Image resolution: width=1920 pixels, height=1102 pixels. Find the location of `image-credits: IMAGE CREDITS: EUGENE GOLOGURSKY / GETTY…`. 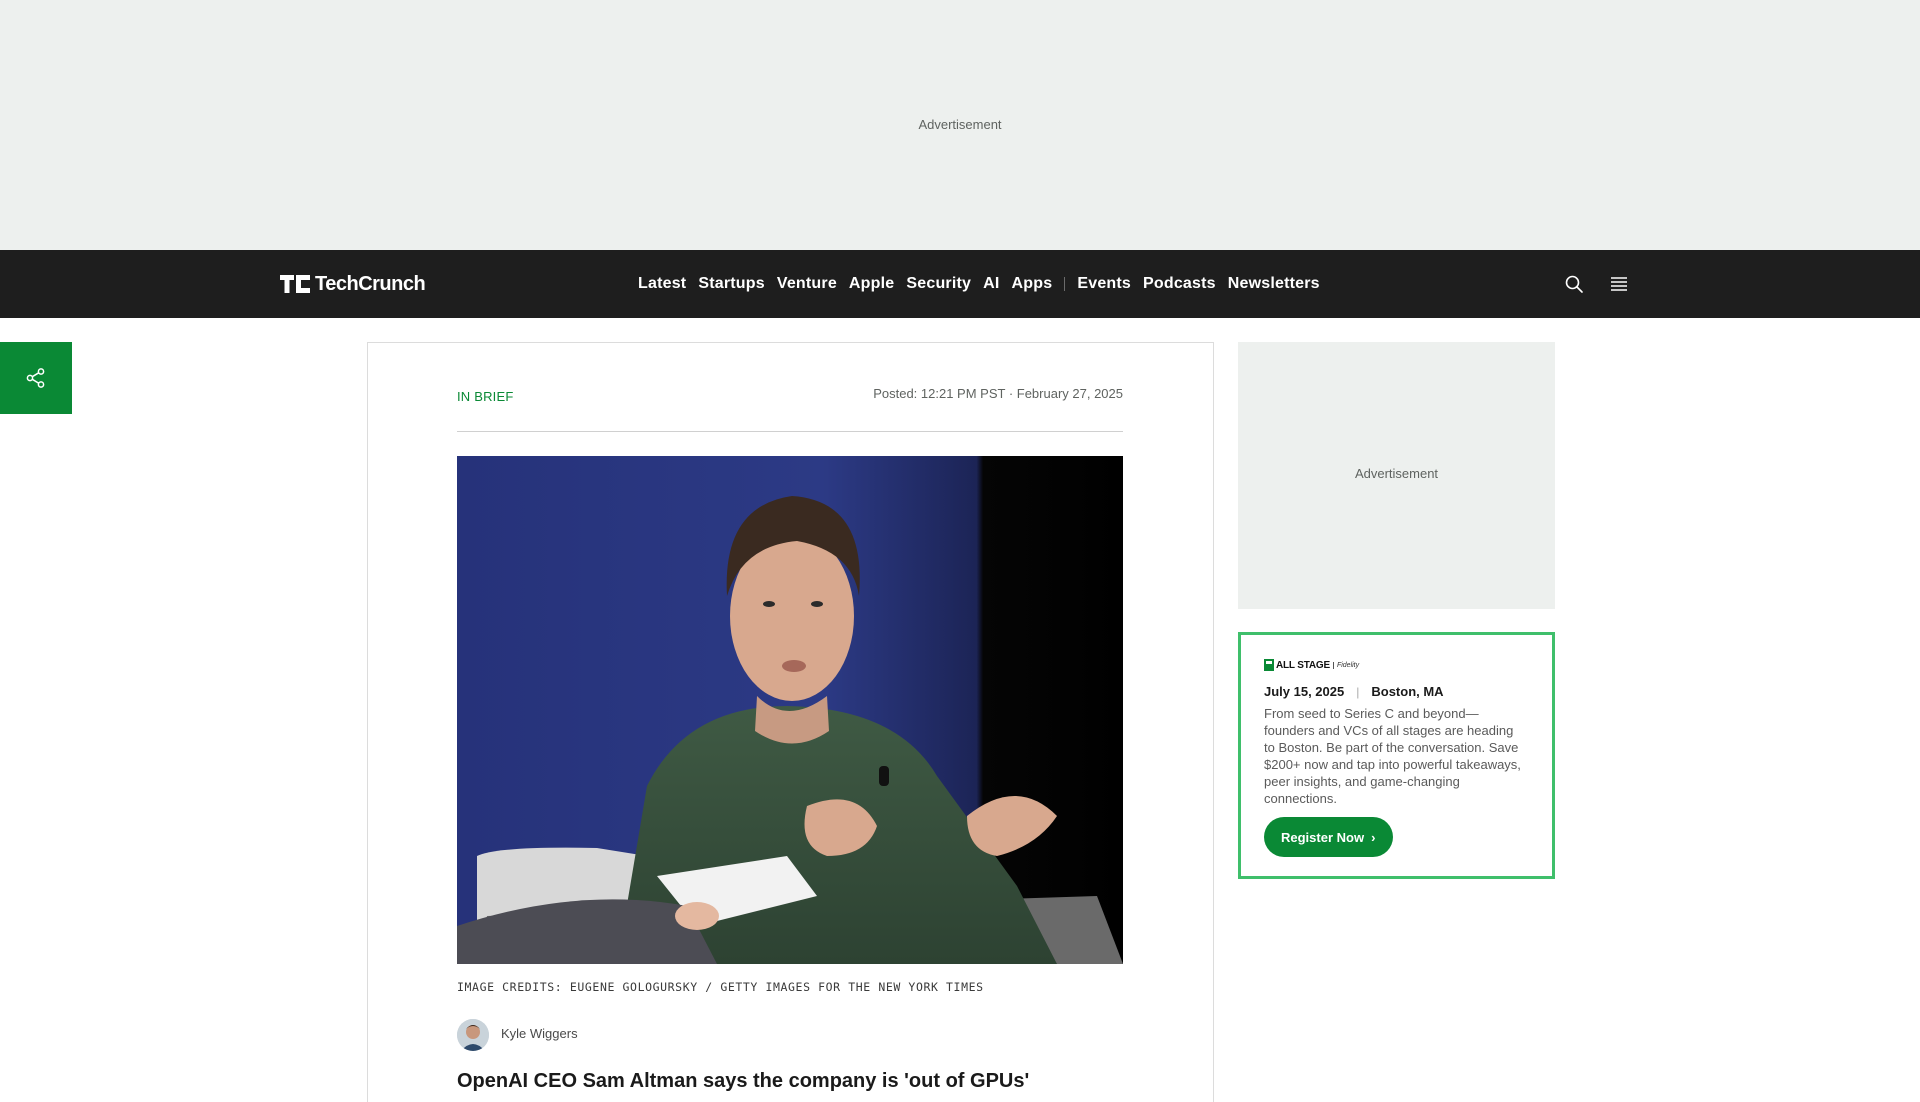

image-credits: IMAGE CREDITS: EUGENE GOLOGURSKY / GETTY… is located at coordinates (720, 987).